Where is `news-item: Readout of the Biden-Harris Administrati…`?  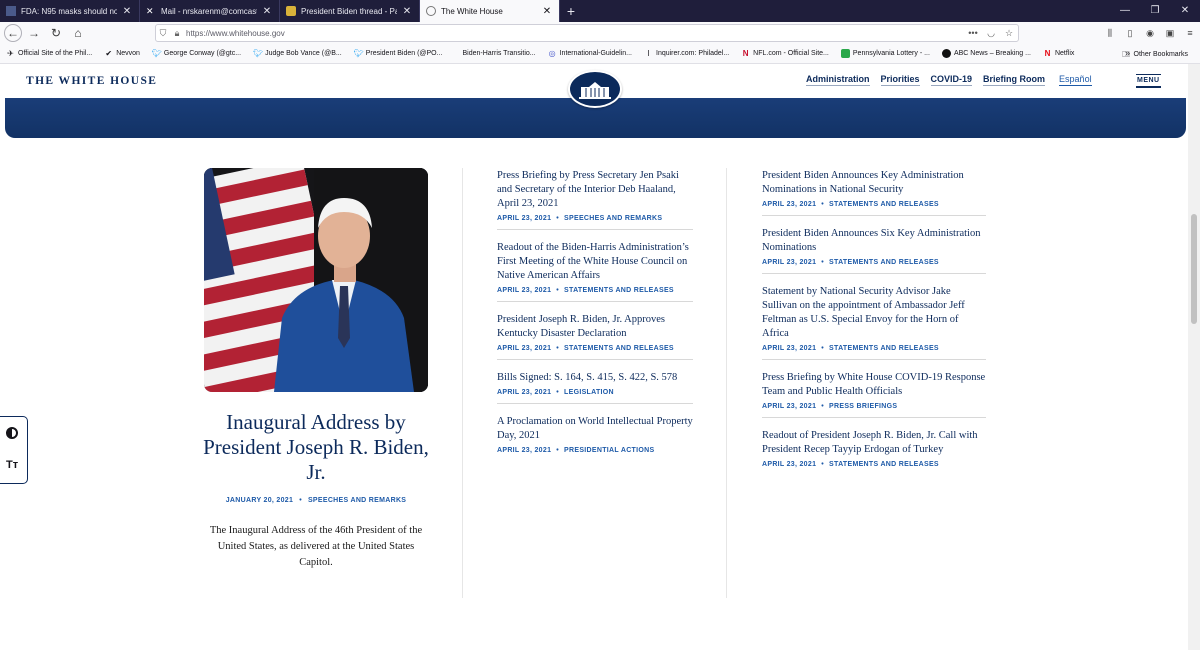 news-item: Readout of the Biden-Harris Administrati… is located at coordinates (595, 271).